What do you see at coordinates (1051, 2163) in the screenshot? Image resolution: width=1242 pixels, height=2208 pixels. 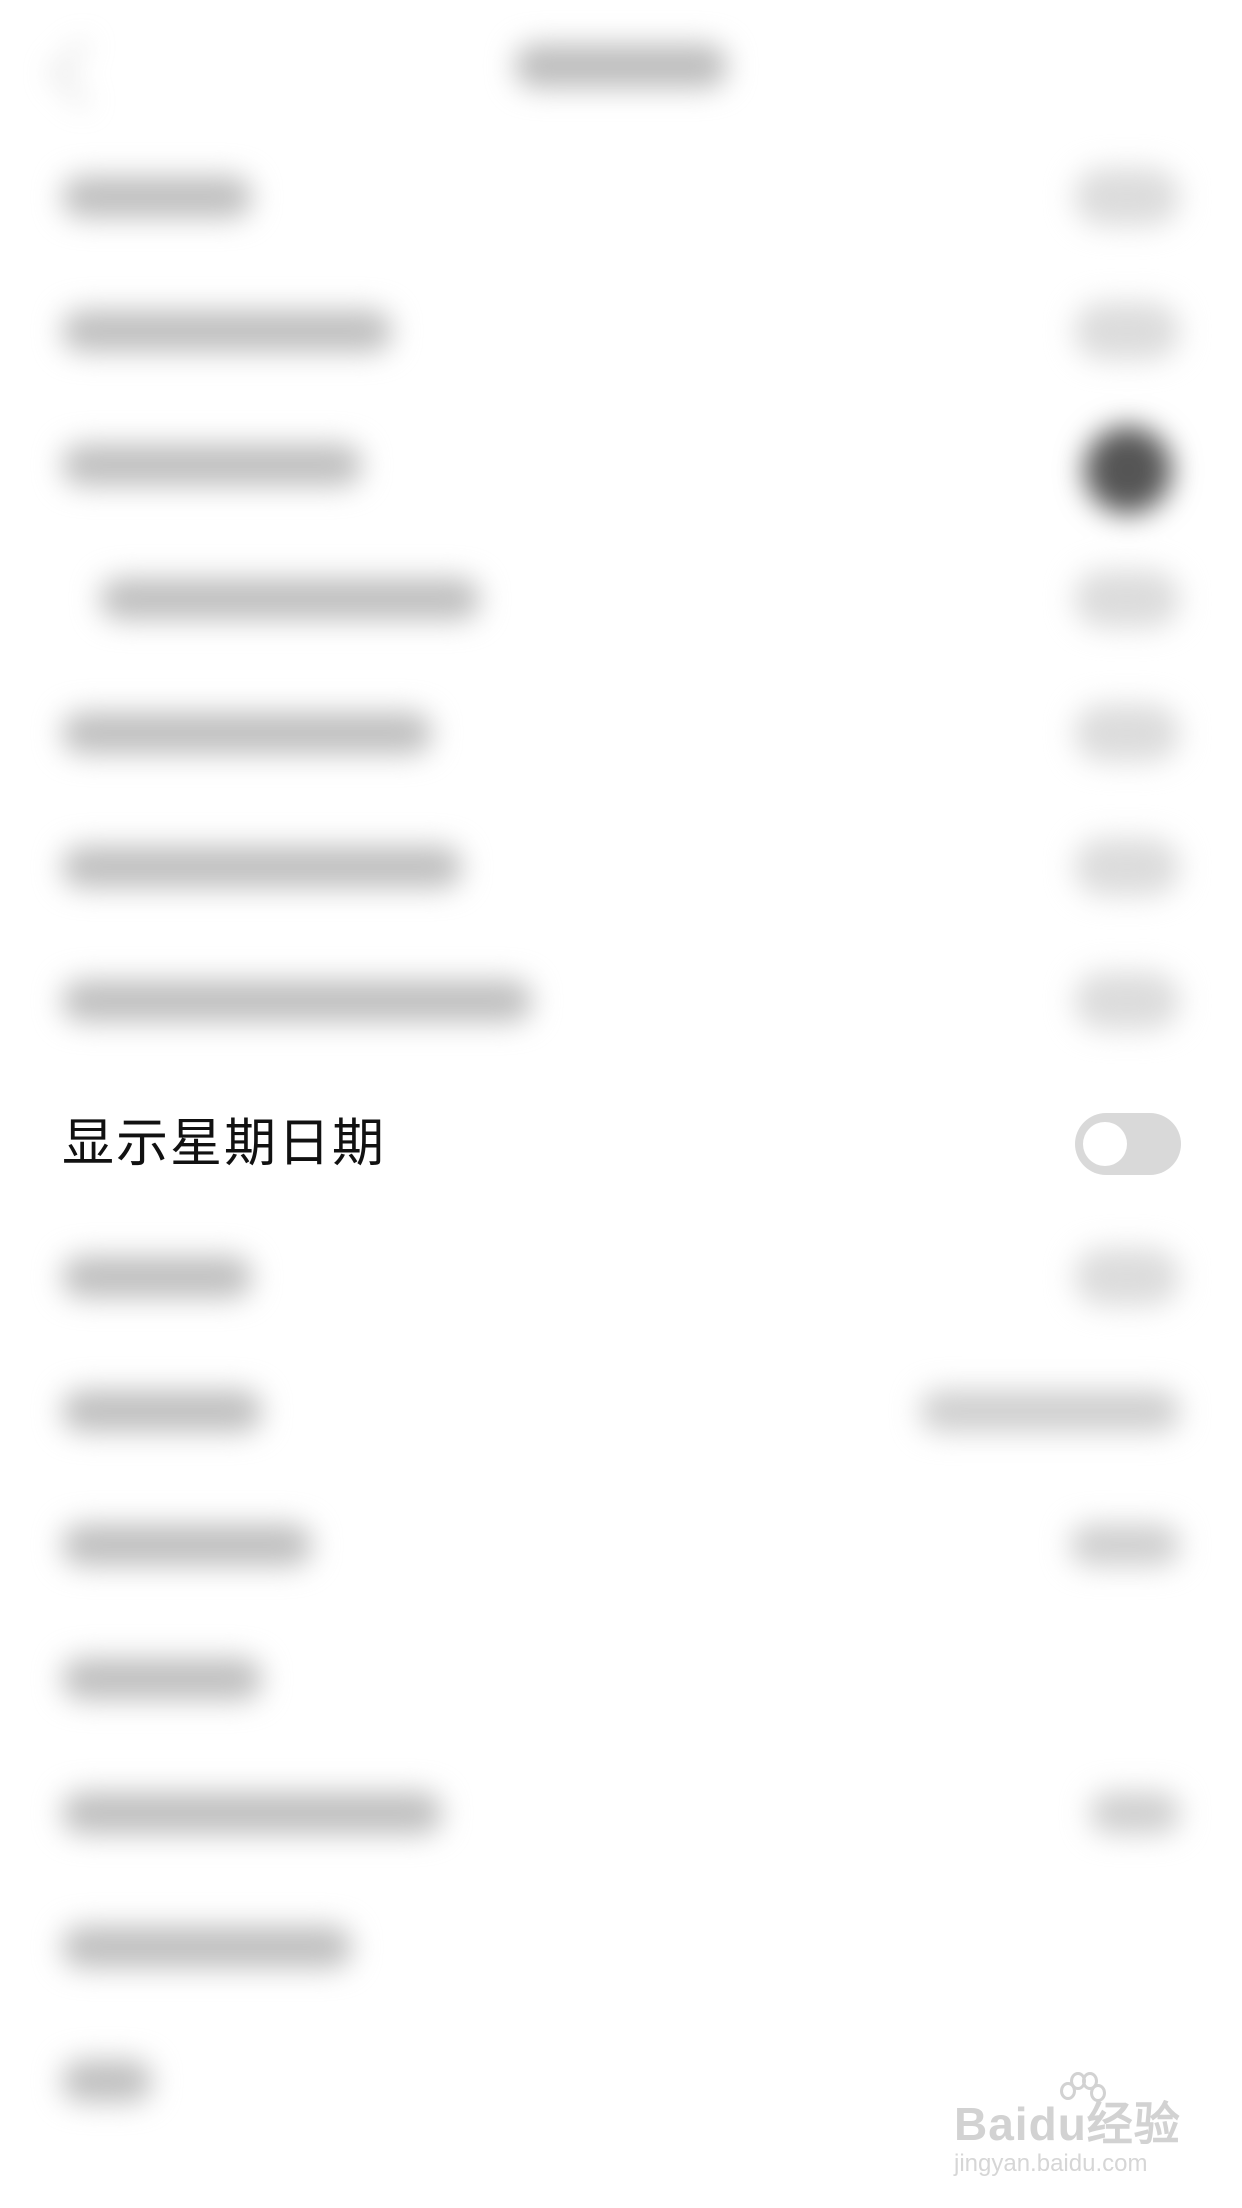 I see `watermark-site: jingyan.baidu.com` at bounding box center [1051, 2163].